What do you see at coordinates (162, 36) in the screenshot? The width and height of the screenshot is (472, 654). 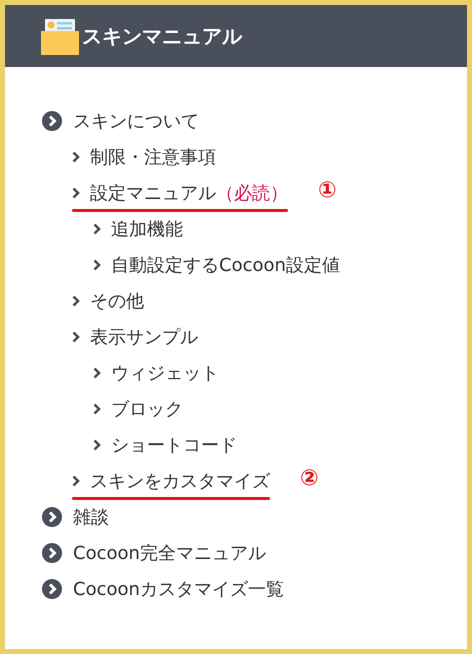 I see `header-title: スキンマニュアル` at bounding box center [162, 36].